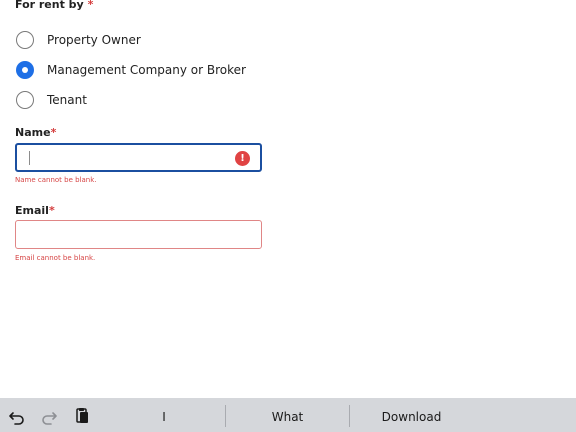 Image resolution: width=576 pixels, height=432 pixels. I want to click on radio-option-management-company: Management Company or Broker, so click(131, 70).